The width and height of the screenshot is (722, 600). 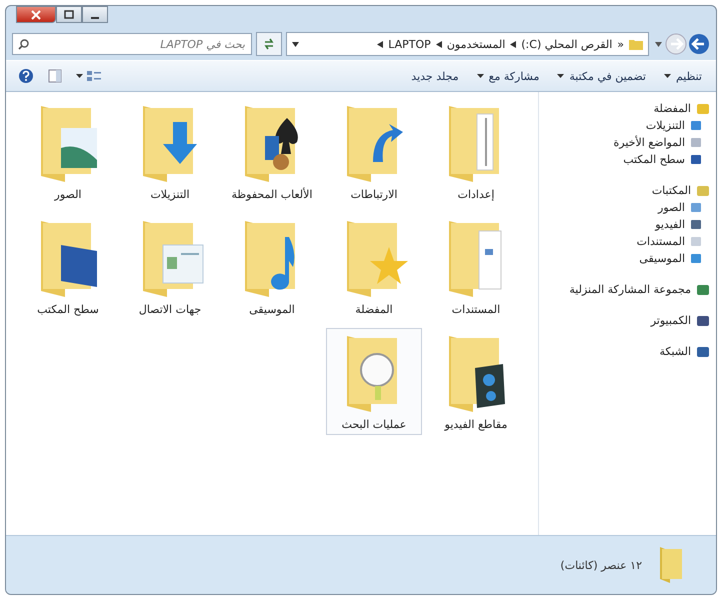 What do you see at coordinates (272, 194) in the screenshot?
I see `folder-label: الألعاب المحفوظة` at bounding box center [272, 194].